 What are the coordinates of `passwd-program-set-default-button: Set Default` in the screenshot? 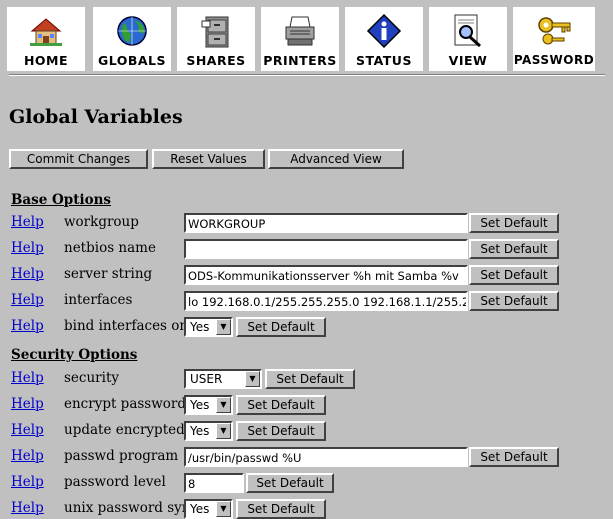 It's located at (514, 457).